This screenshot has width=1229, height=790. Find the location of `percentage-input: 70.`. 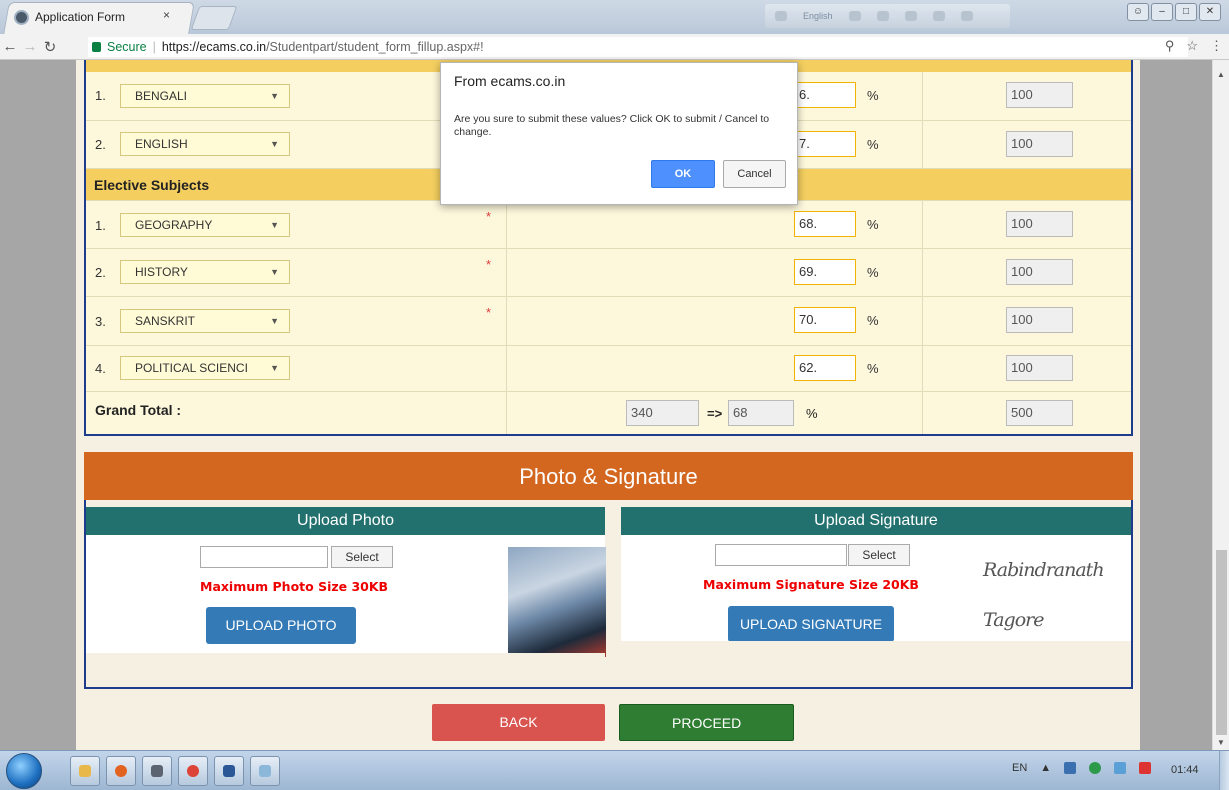

percentage-input: 70. is located at coordinates (825, 320).